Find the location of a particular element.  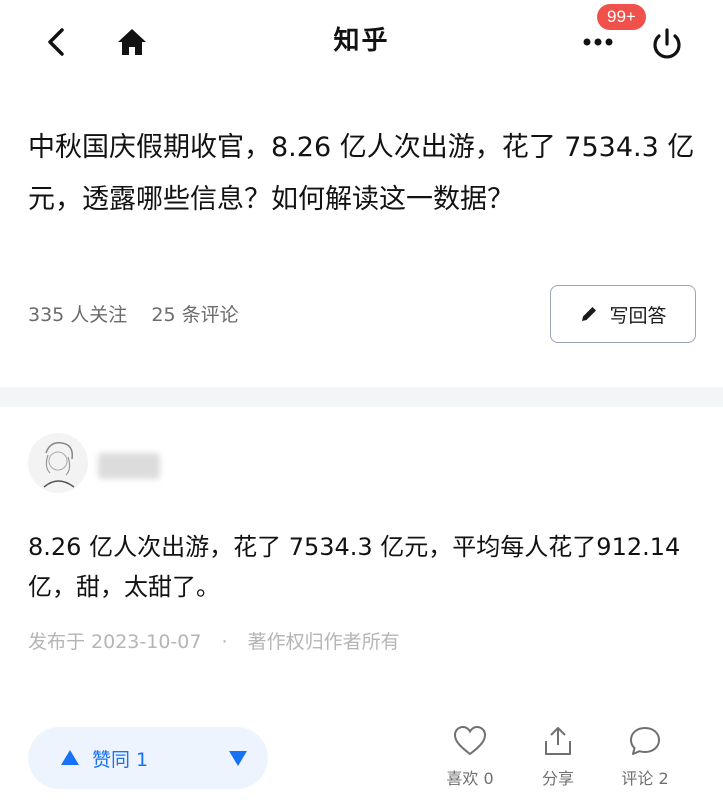

power-button is located at coordinates (667, 43).